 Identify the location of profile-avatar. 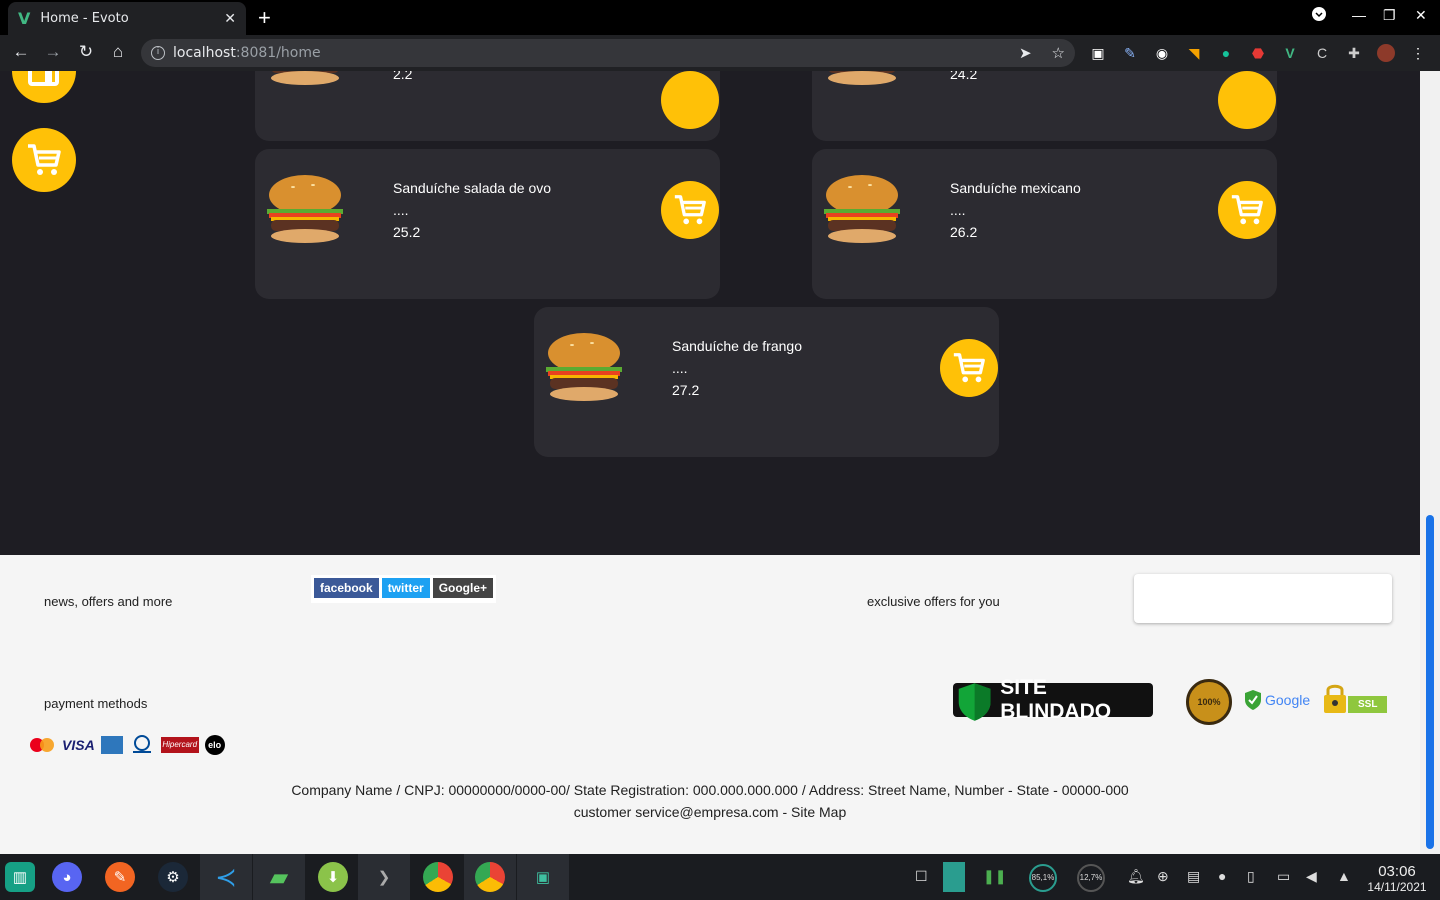
(1386, 53).